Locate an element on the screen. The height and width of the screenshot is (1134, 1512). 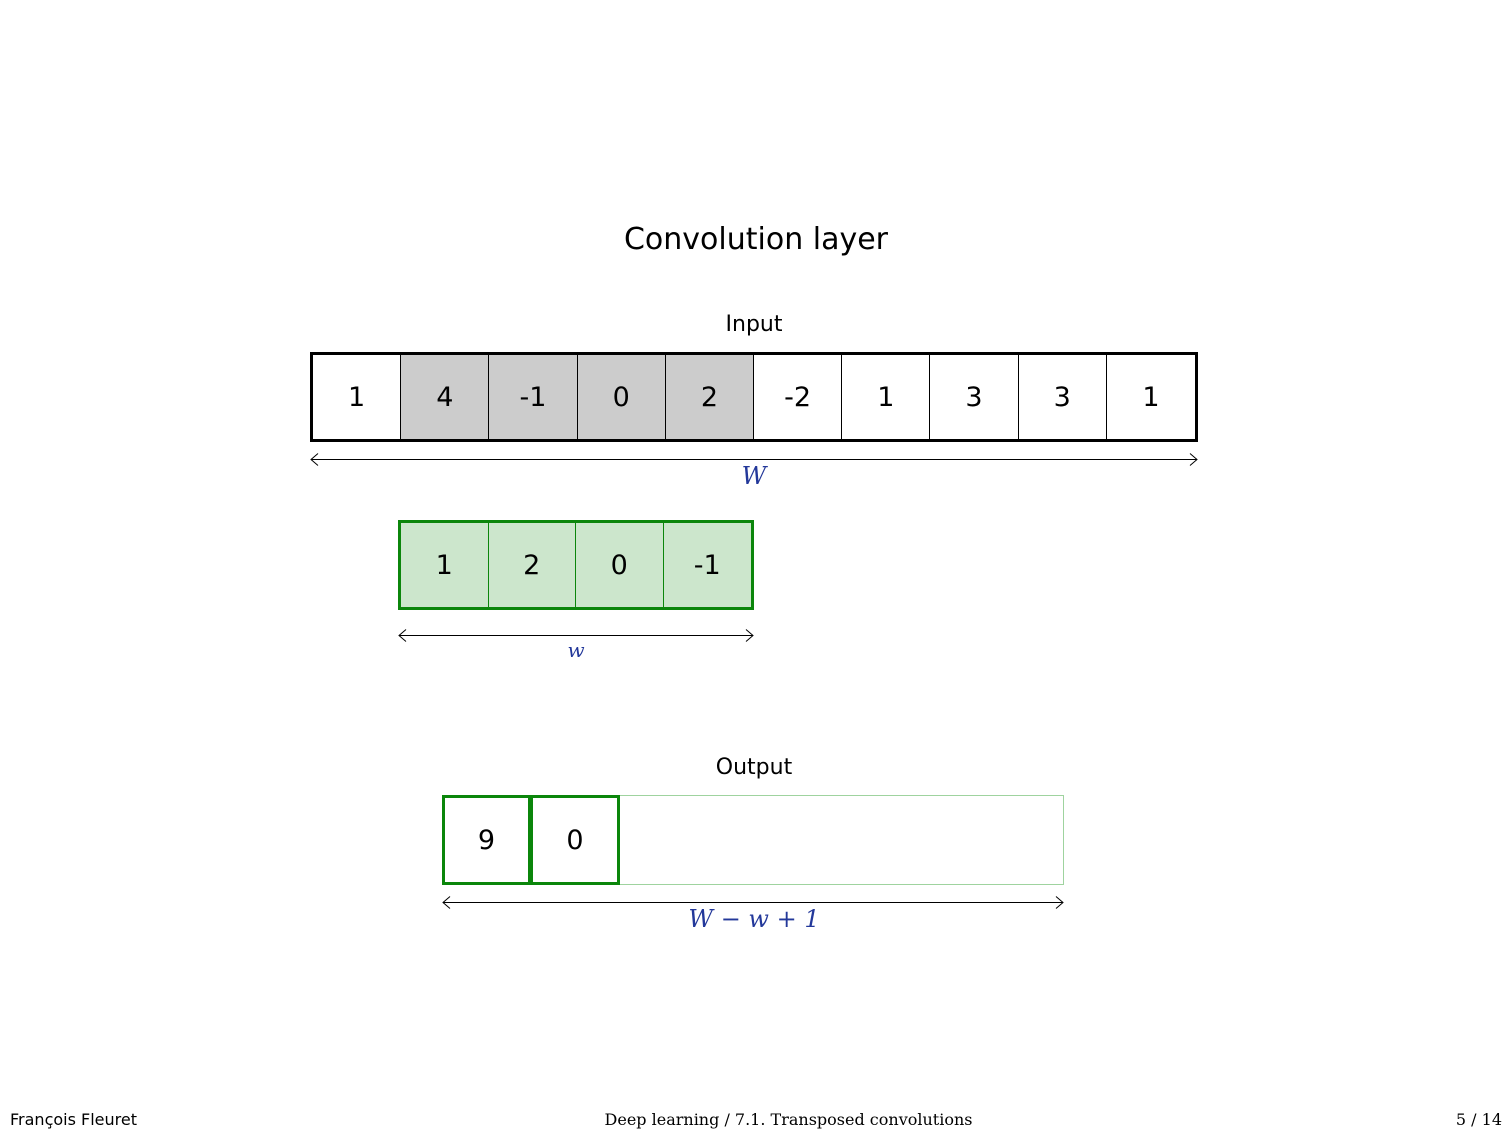
footer-page-number: 5 / 14 is located at coordinates (1478, 1119).